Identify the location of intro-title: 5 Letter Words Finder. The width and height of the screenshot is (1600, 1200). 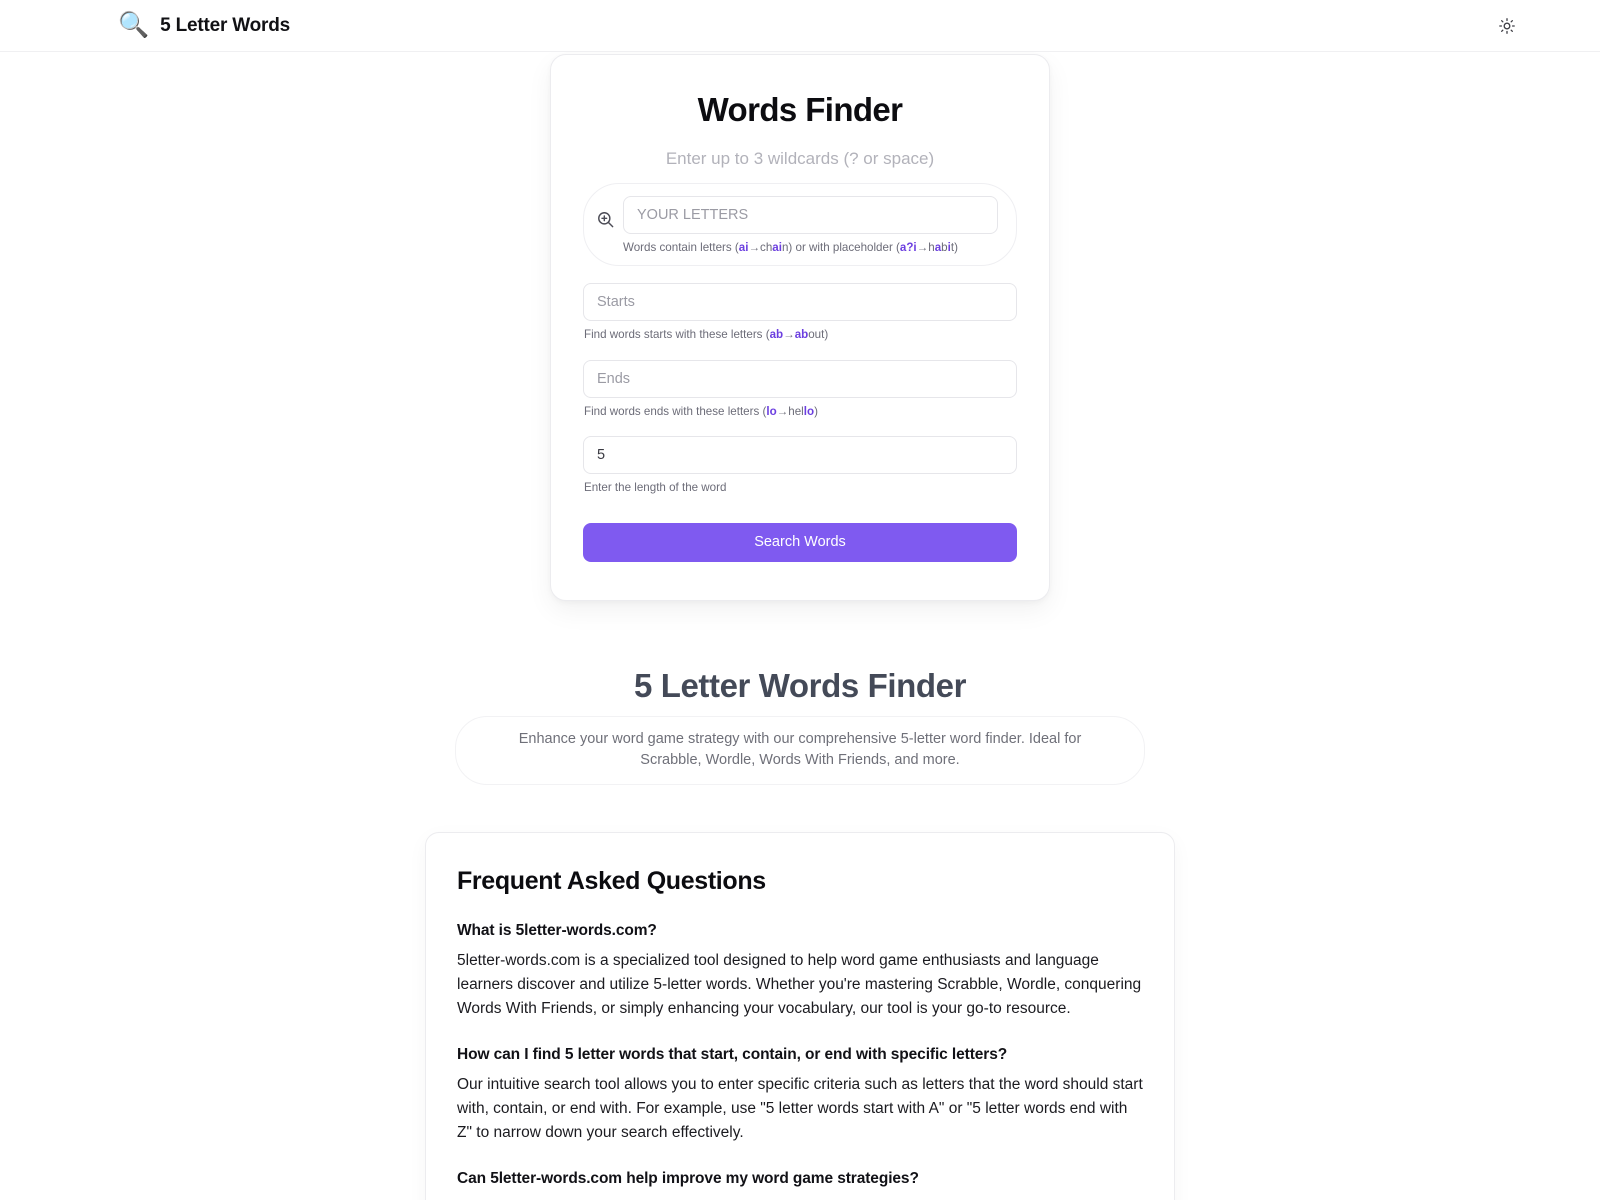
(800, 685).